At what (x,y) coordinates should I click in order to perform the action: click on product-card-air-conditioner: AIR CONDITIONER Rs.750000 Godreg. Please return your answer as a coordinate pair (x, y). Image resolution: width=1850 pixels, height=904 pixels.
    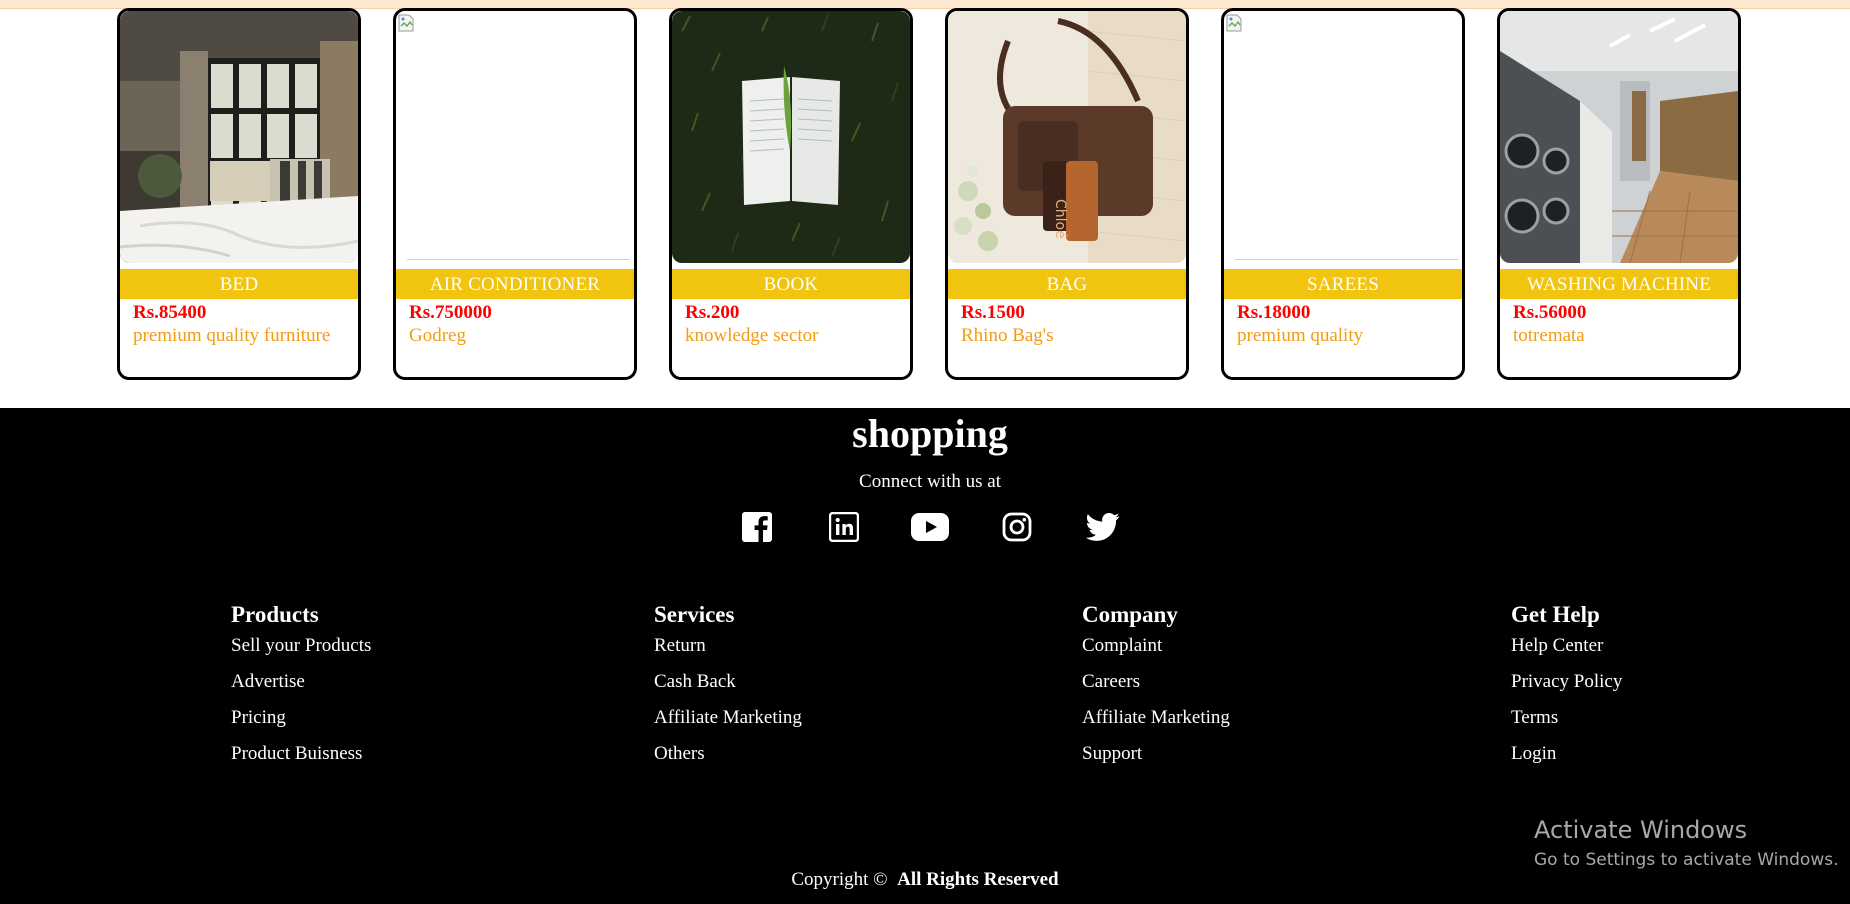
    Looking at the image, I should click on (515, 194).